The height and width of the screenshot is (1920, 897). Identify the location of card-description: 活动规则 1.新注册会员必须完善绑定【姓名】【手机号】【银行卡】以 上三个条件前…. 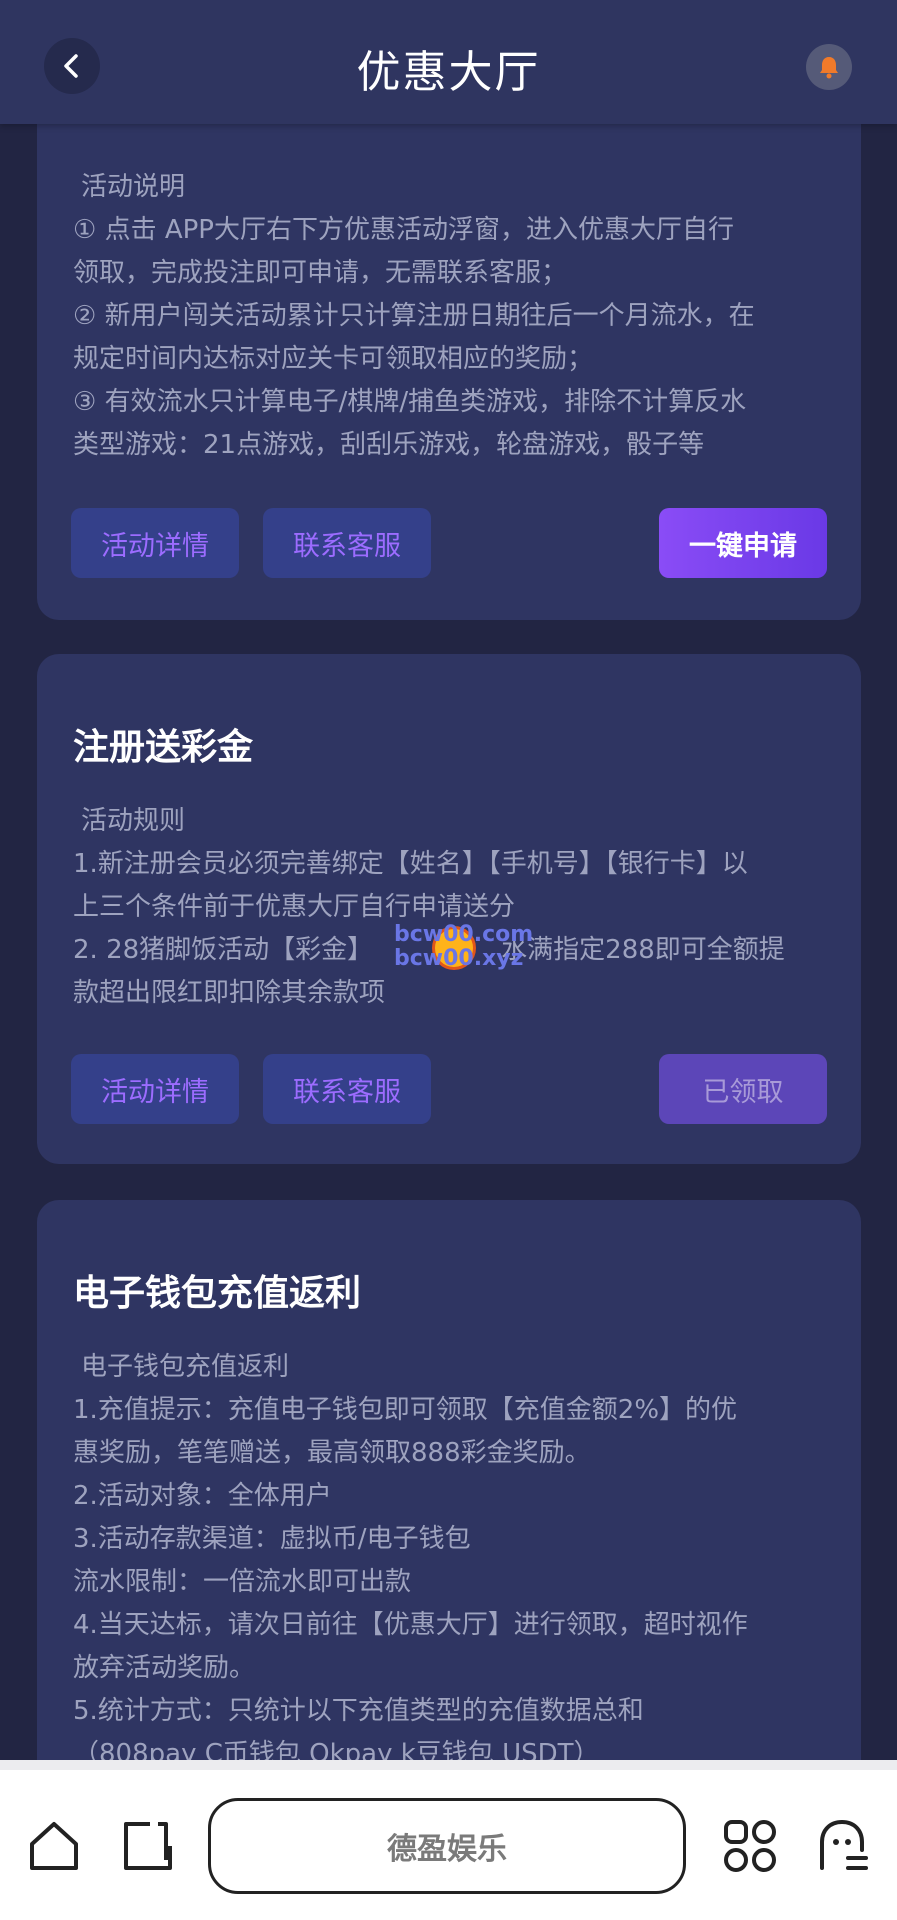
(452, 907).